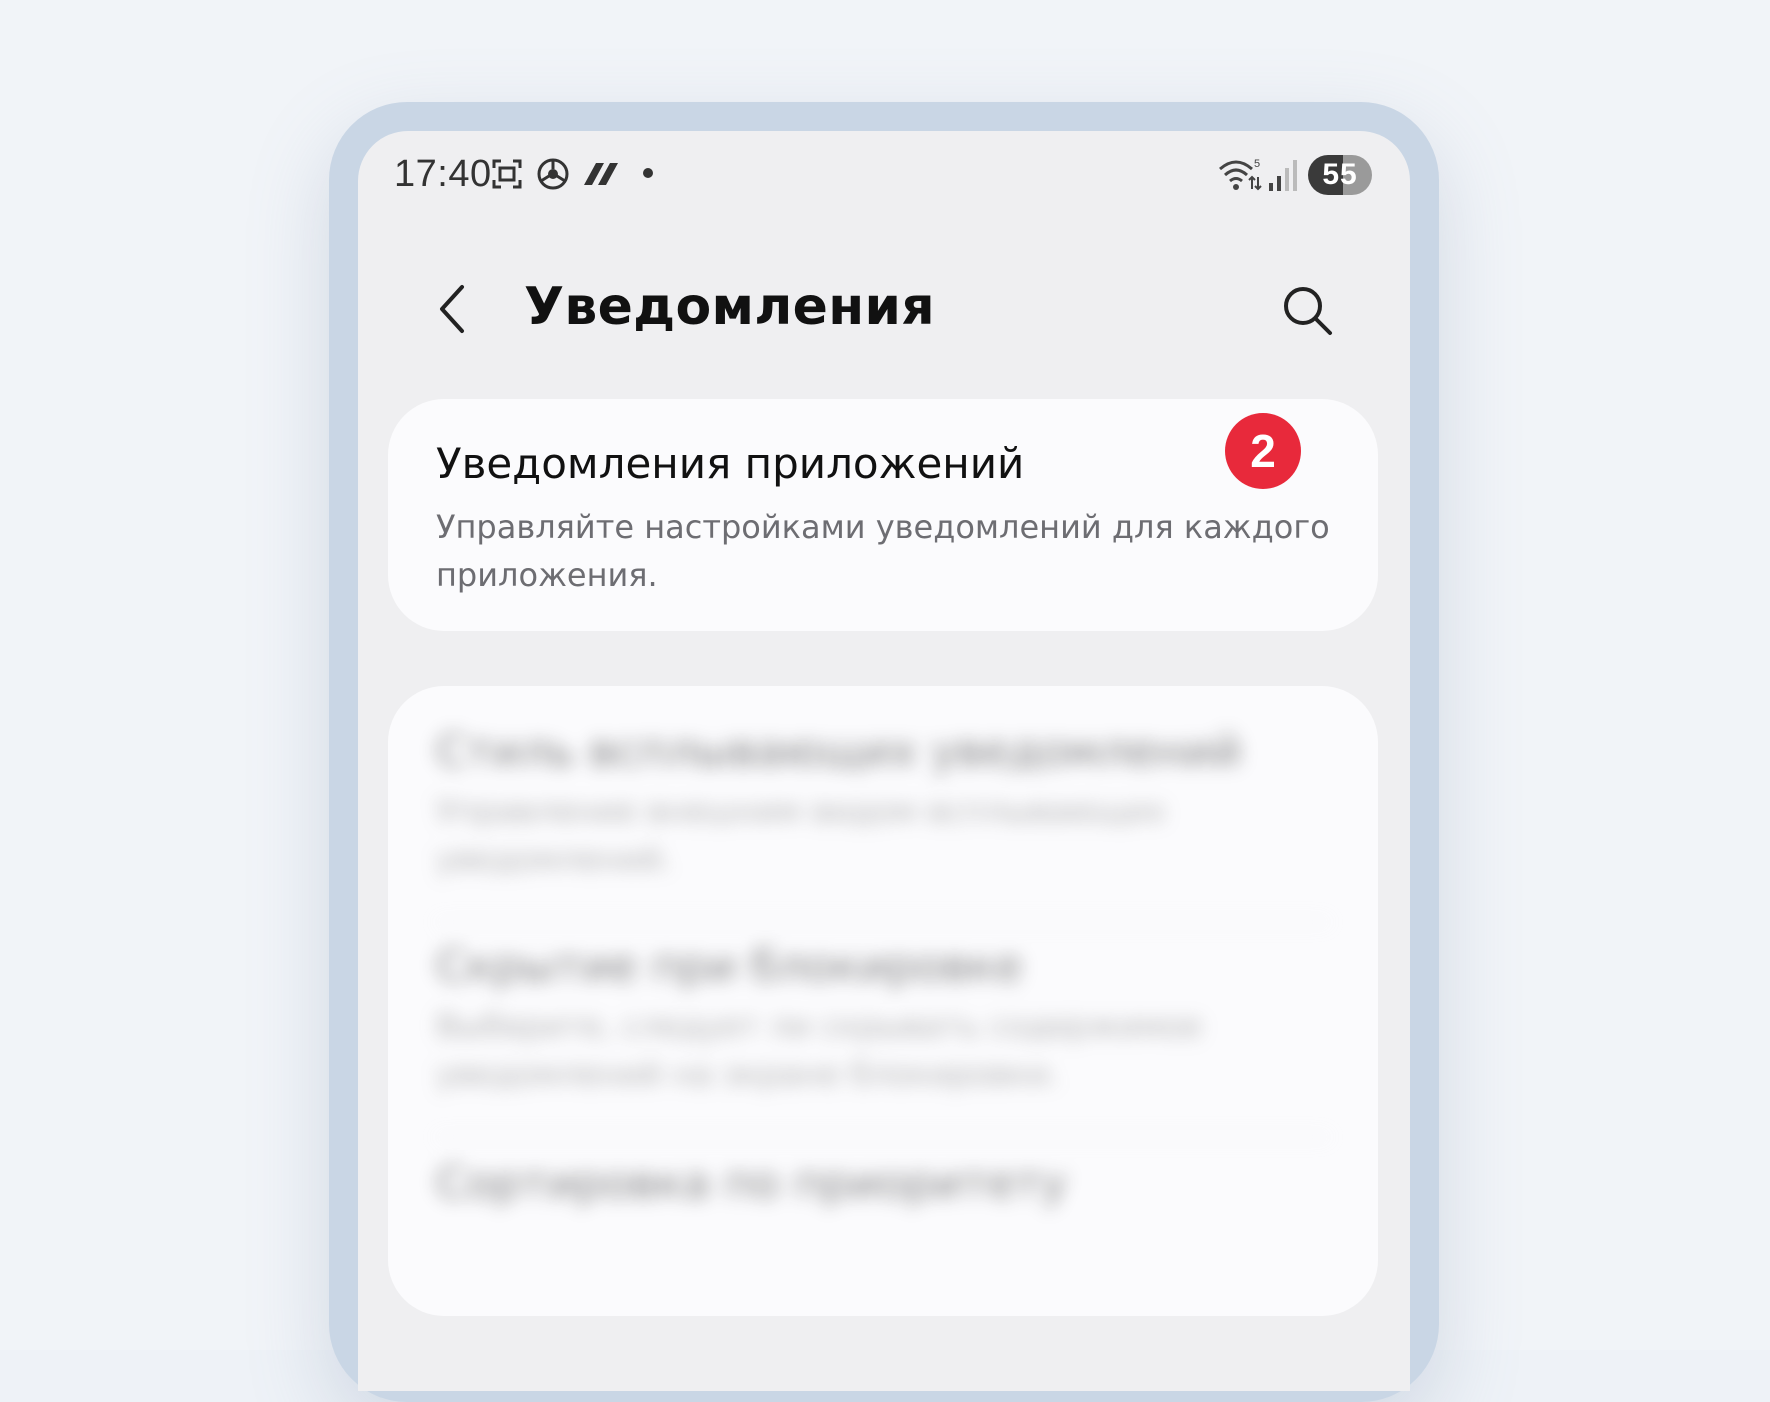  Describe the element at coordinates (1263, 451) in the screenshot. I see `notification-count-badge: 2` at that location.